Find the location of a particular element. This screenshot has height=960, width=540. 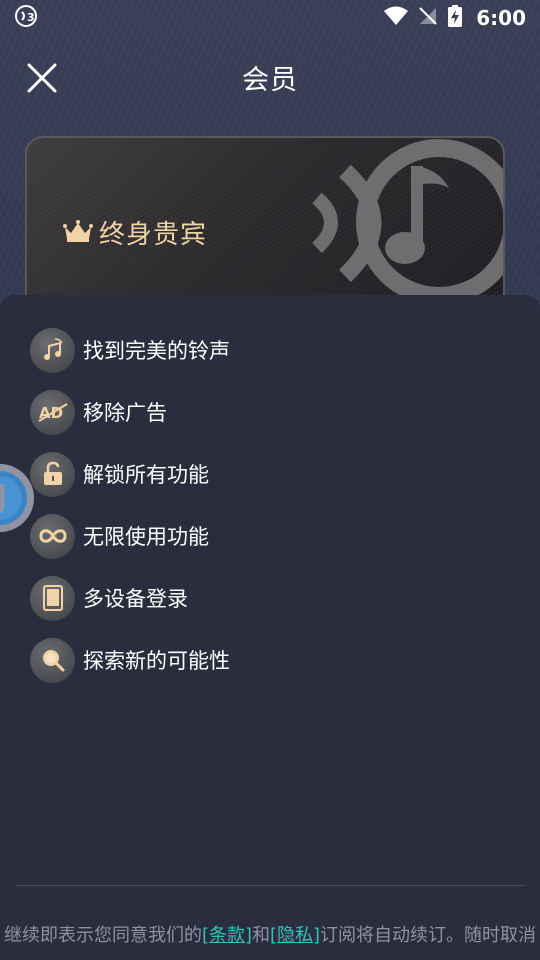

footer-and: 和 is located at coordinates (261, 935).